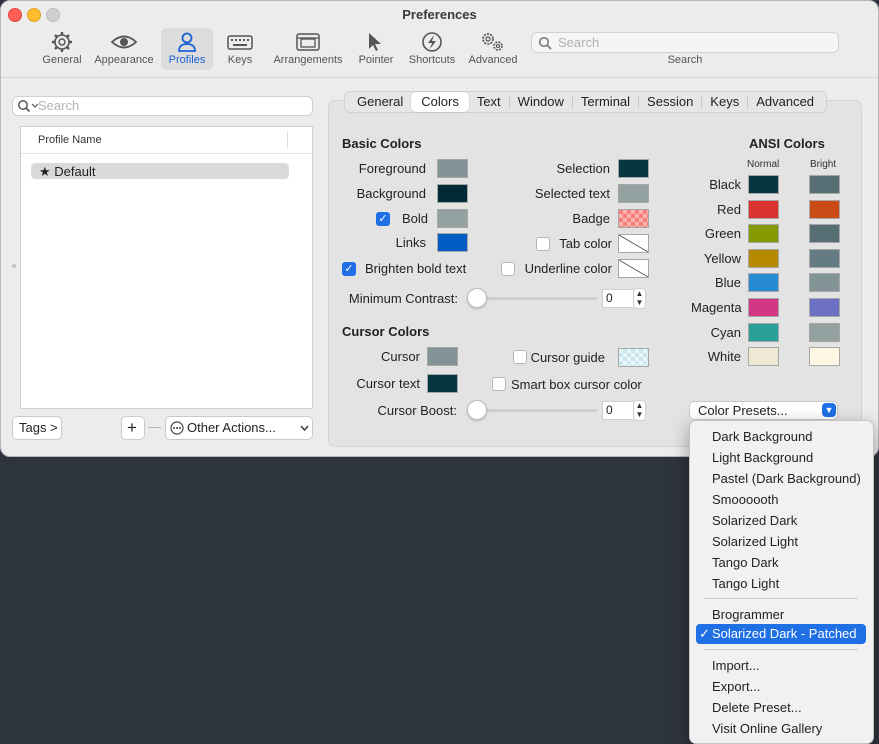 The width and height of the screenshot is (879, 744). Describe the element at coordinates (824, 234) in the screenshot. I see `ansi-bright-well-green` at that location.